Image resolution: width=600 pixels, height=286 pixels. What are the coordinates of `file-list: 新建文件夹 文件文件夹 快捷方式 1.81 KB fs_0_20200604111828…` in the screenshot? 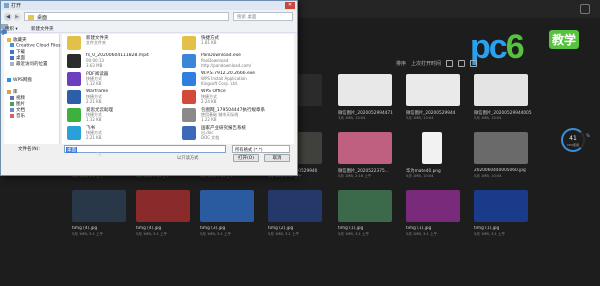 It's located at (178, 89).